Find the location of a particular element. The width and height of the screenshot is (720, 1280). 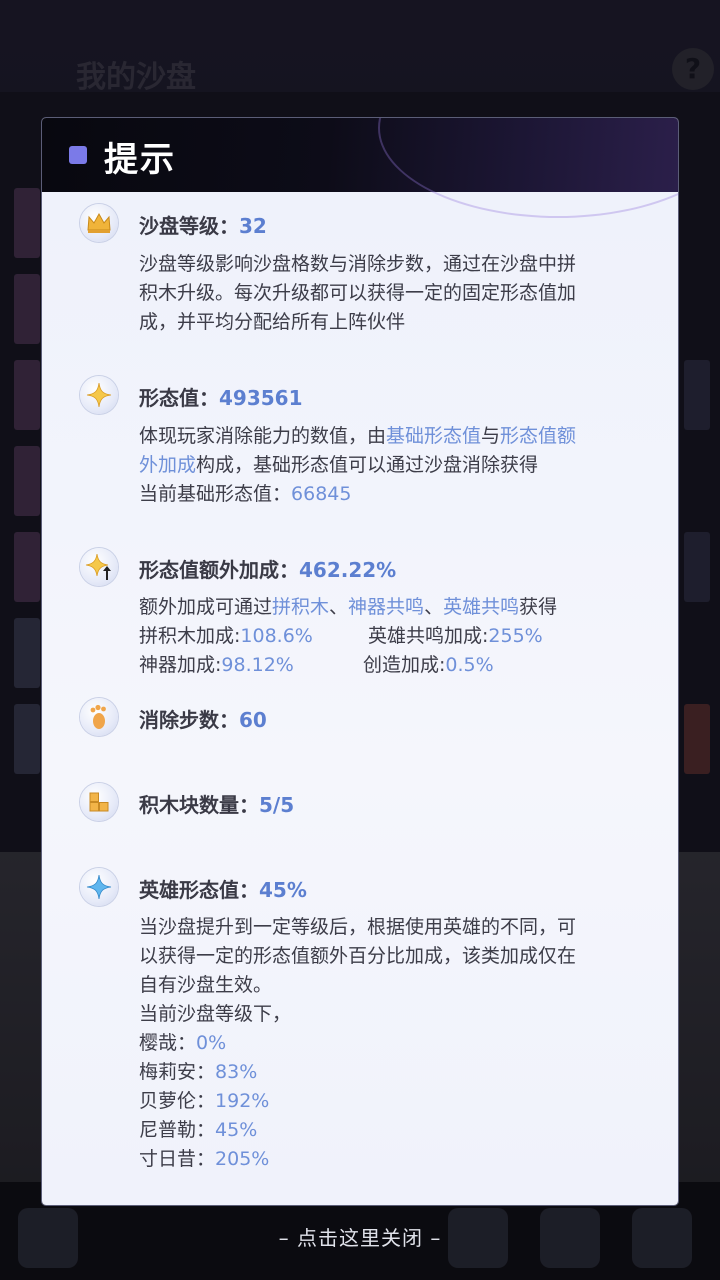

hero-form-value: 45% is located at coordinates (283, 890).